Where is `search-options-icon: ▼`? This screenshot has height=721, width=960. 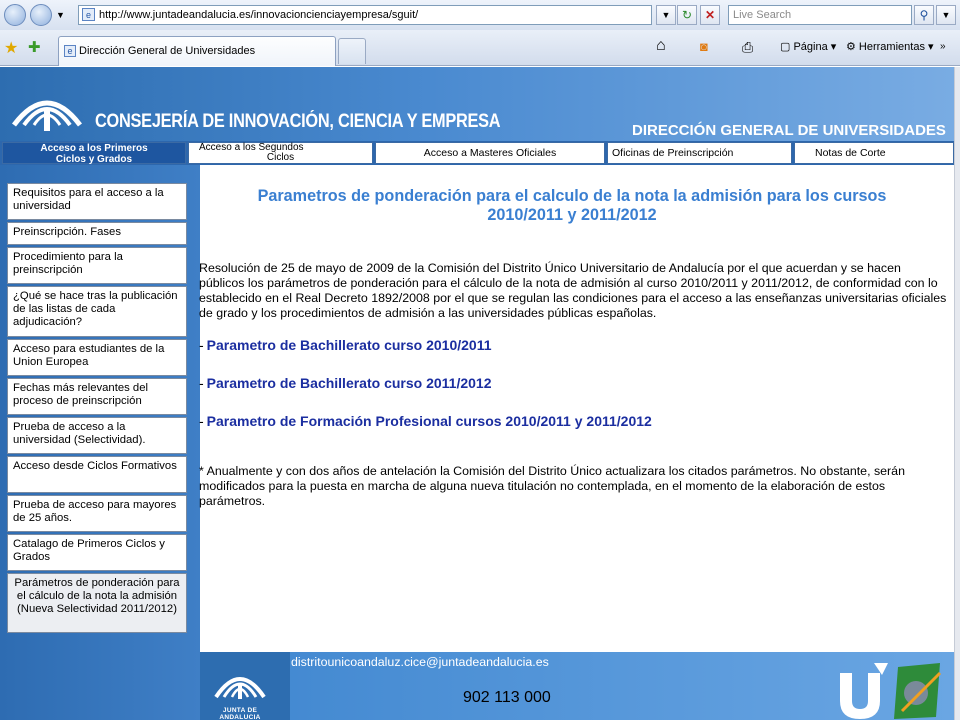 search-options-icon: ▼ is located at coordinates (946, 15).